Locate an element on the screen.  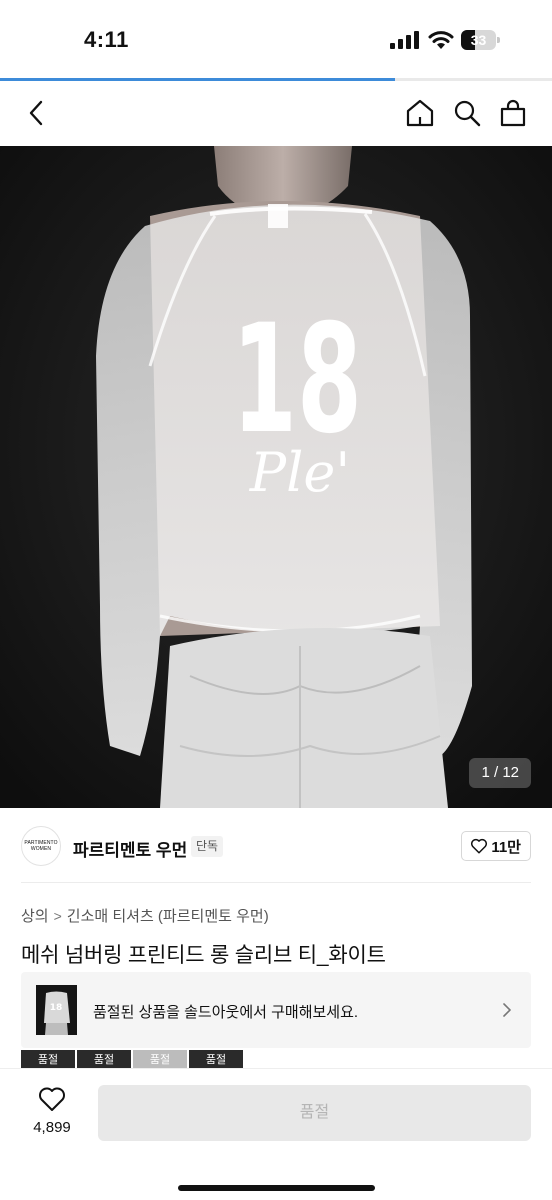
exclusive-badge: 단독 is located at coordinates (207, 846).